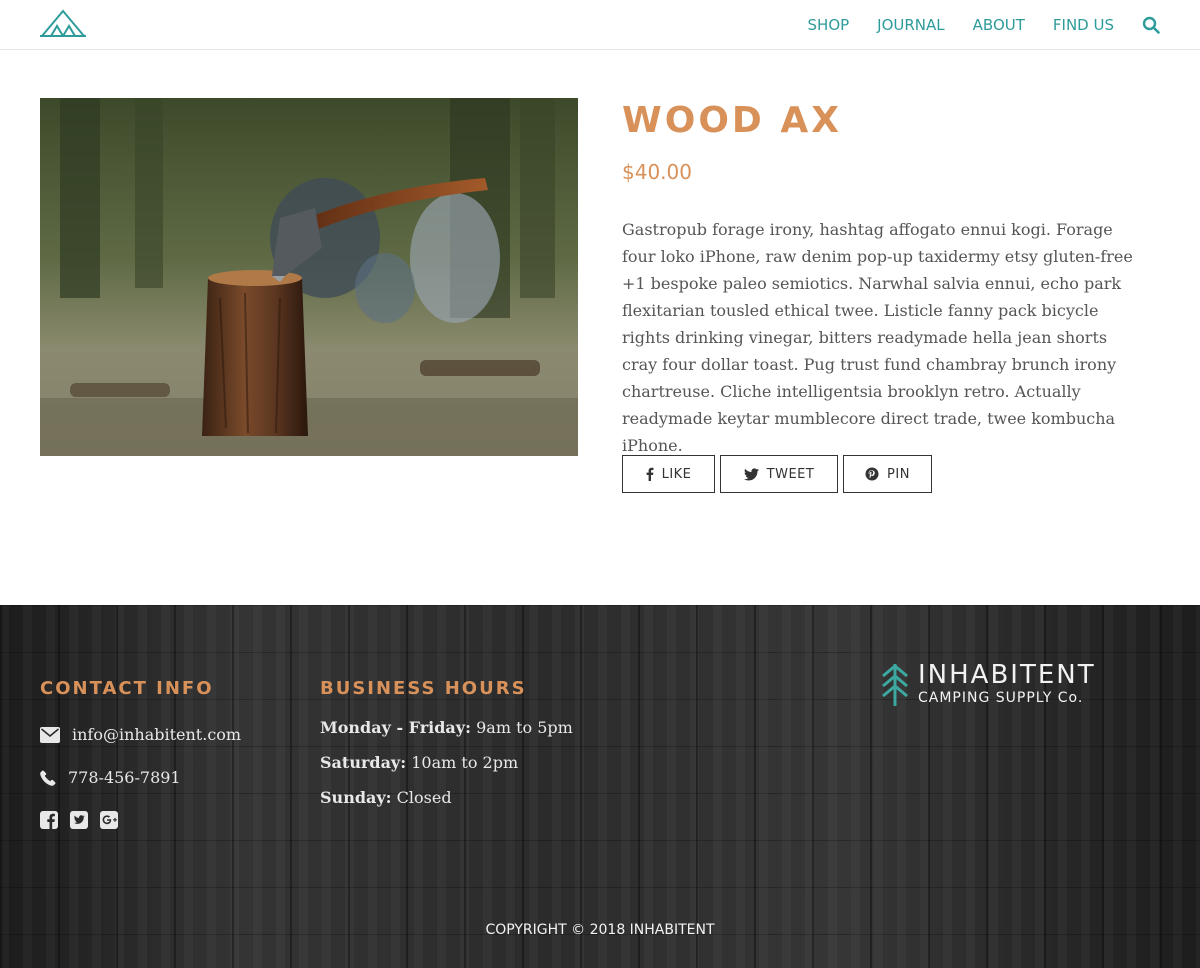  Describe the element at coordinates (657, 172) in the screenshot. I see `product-price: $40.00` at that location.